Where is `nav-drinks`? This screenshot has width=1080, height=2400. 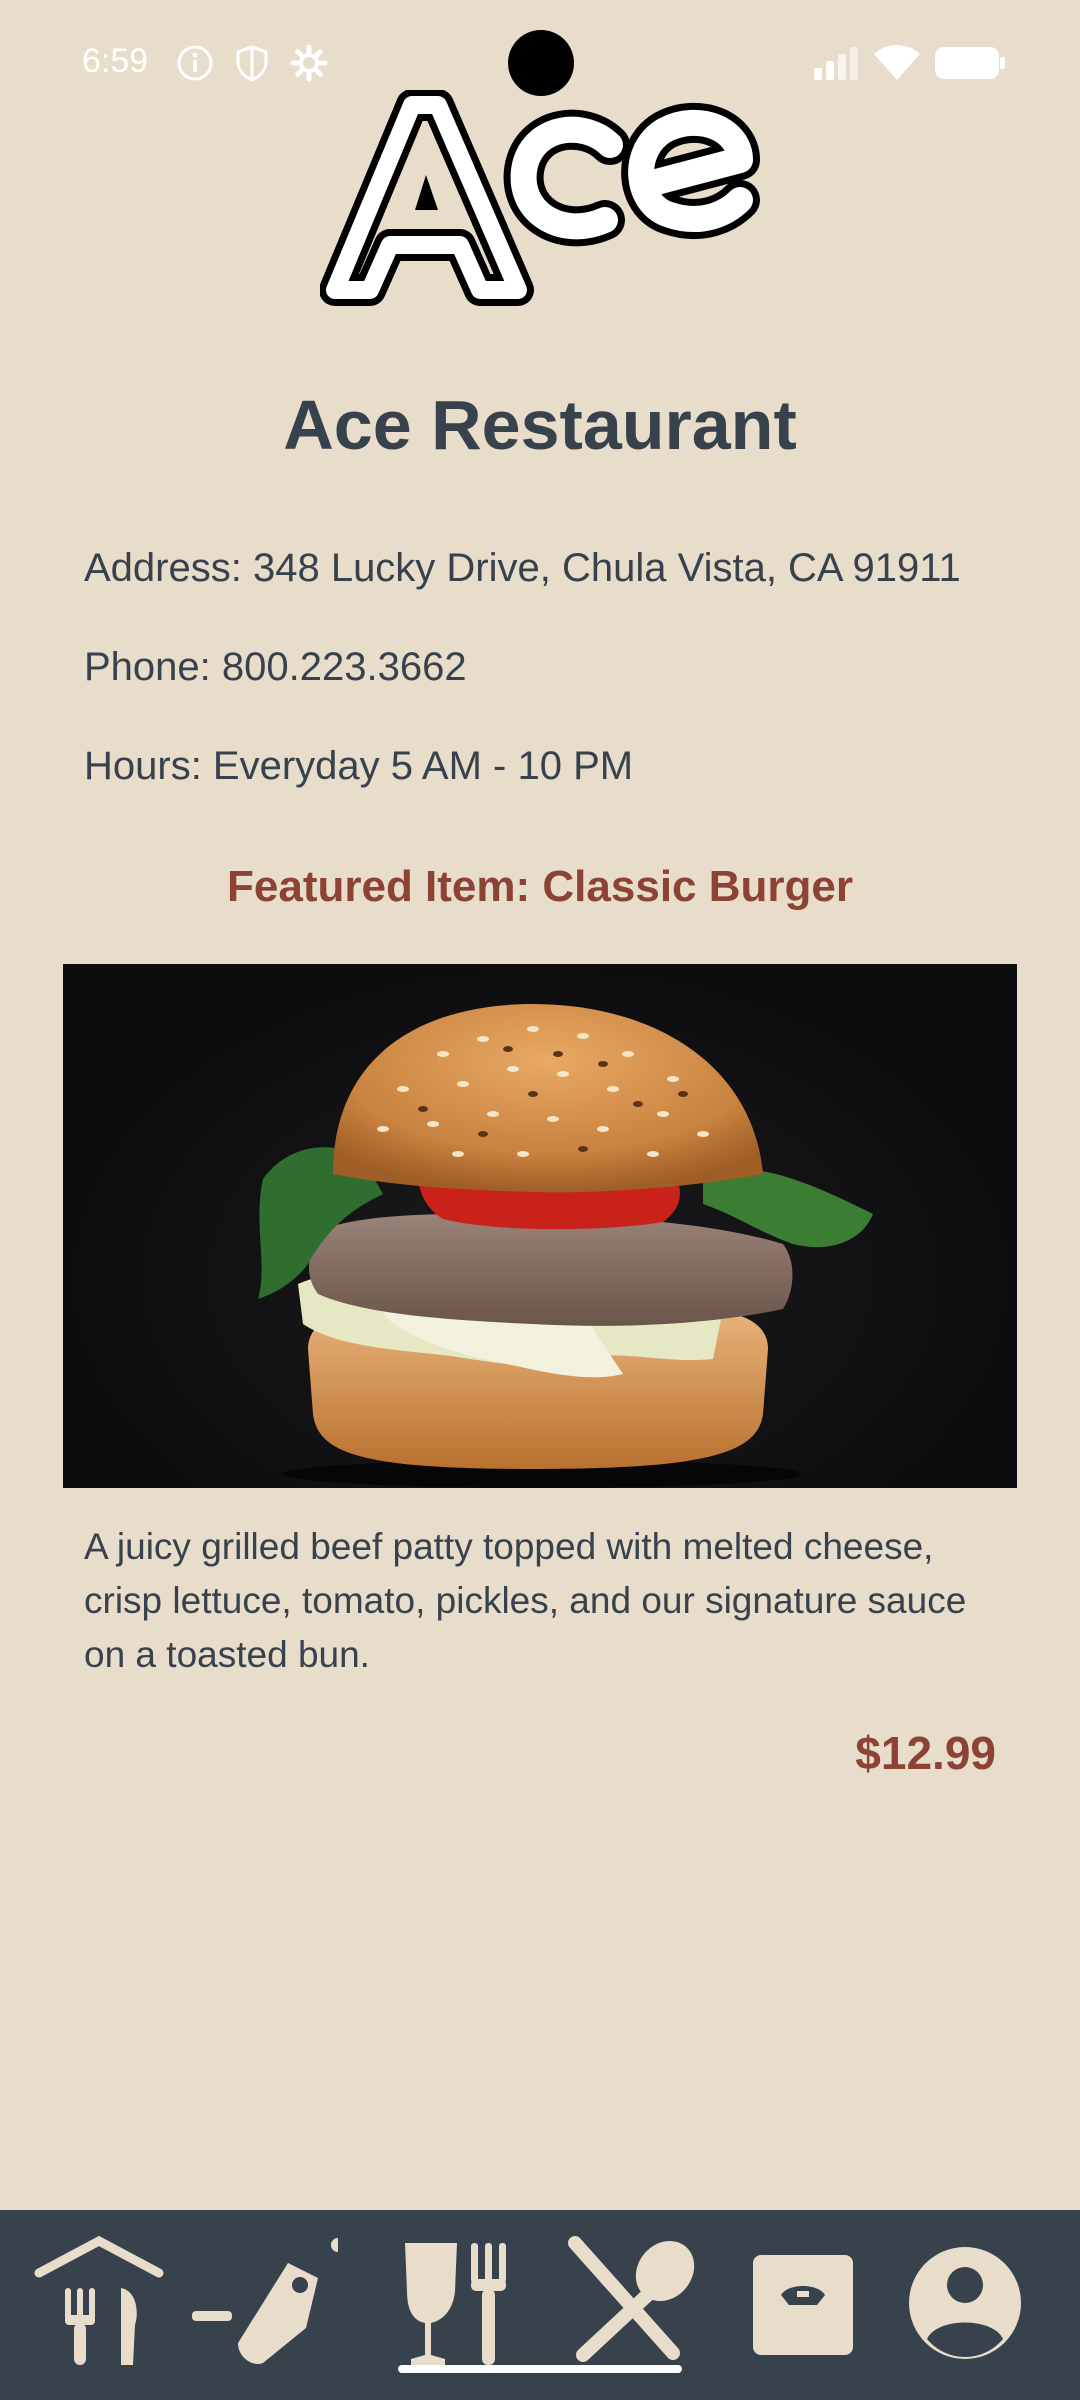 nav-drinks is located at coordinates (455, 2305).